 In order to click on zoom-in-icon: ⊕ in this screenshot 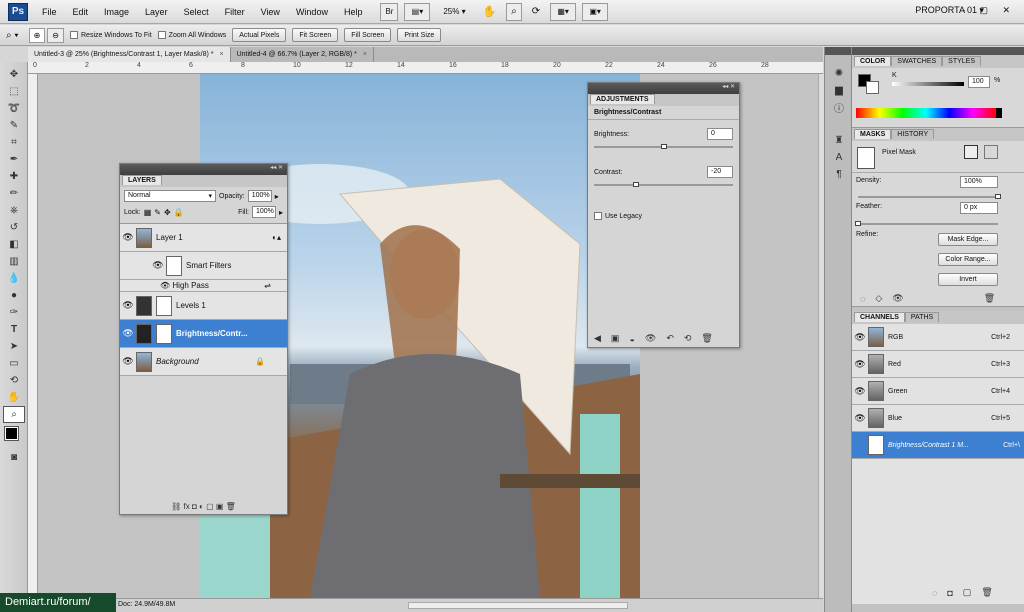, I will do `click(37, 35)`.